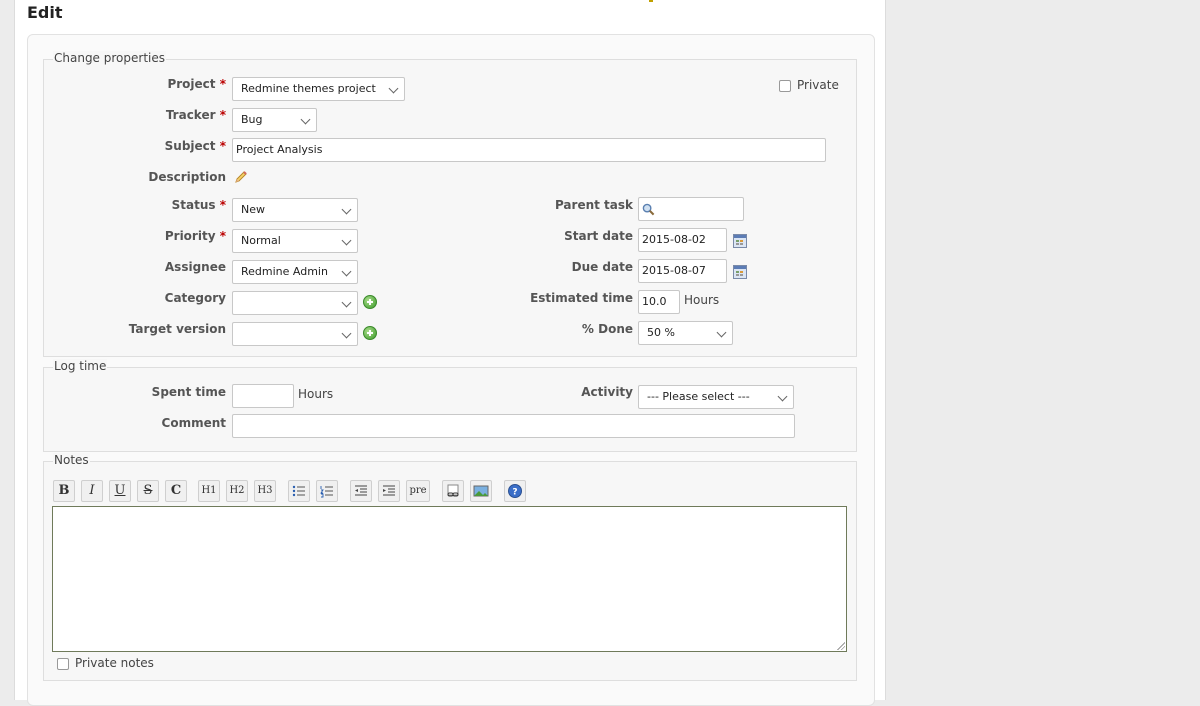 The width and height of the screenshot is (1200, 706). Describe the element at coordinates (80, 366) in the screenshot. I see `log-time-legend: Log time` at that location.